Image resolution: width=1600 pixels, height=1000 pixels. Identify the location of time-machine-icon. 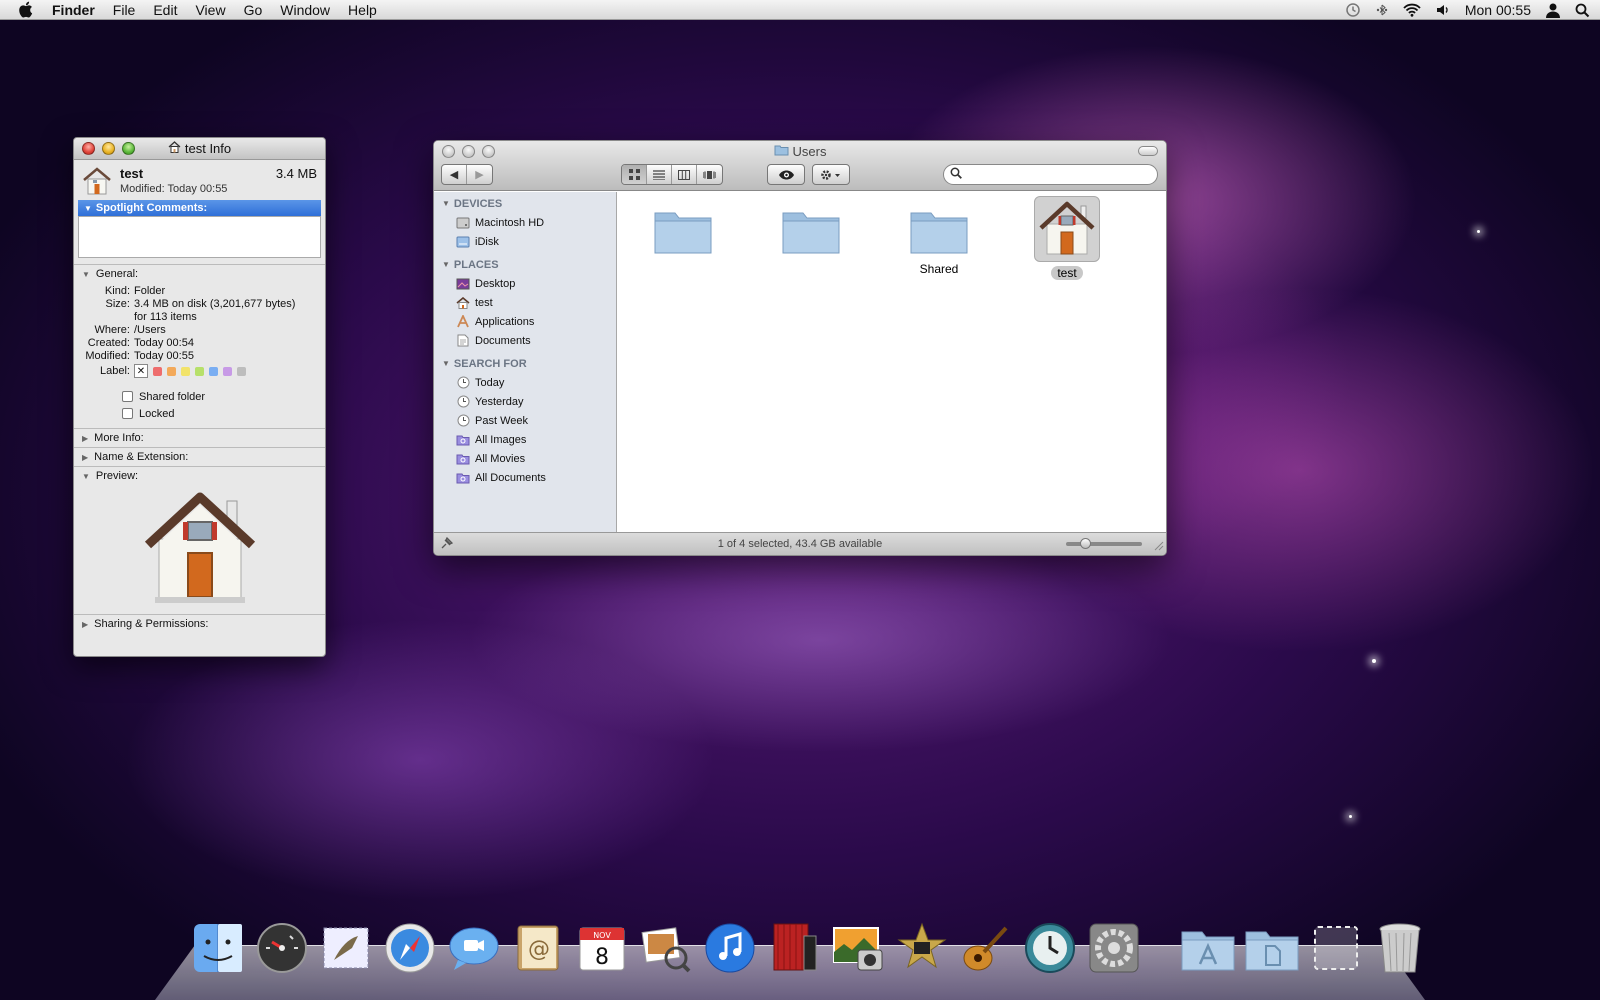
(1353, 10).